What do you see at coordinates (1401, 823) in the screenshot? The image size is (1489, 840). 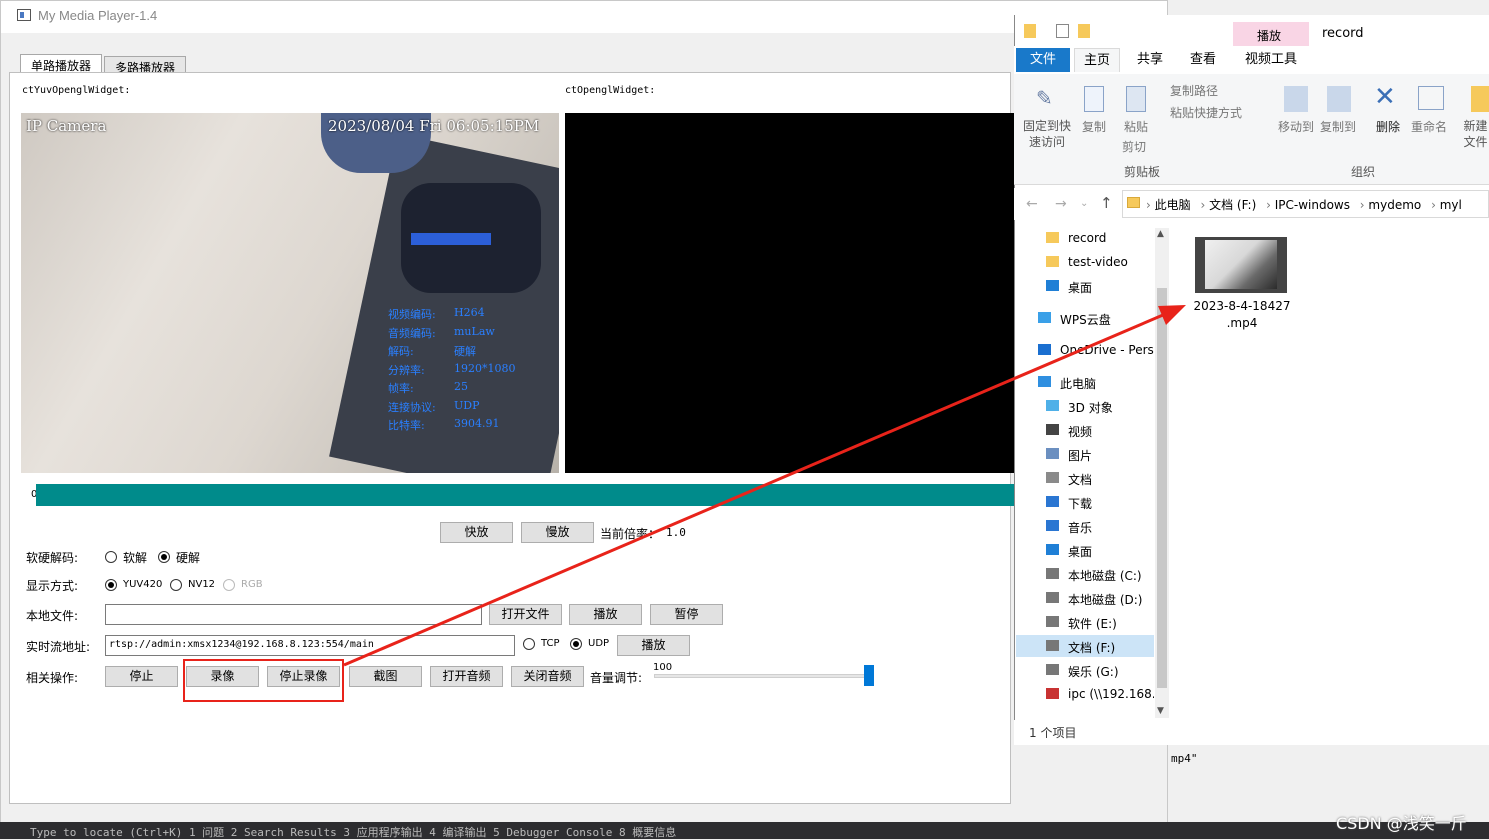 I see `watermark: CSDN @浅笑一斤` at bounding box center [1401, 823].